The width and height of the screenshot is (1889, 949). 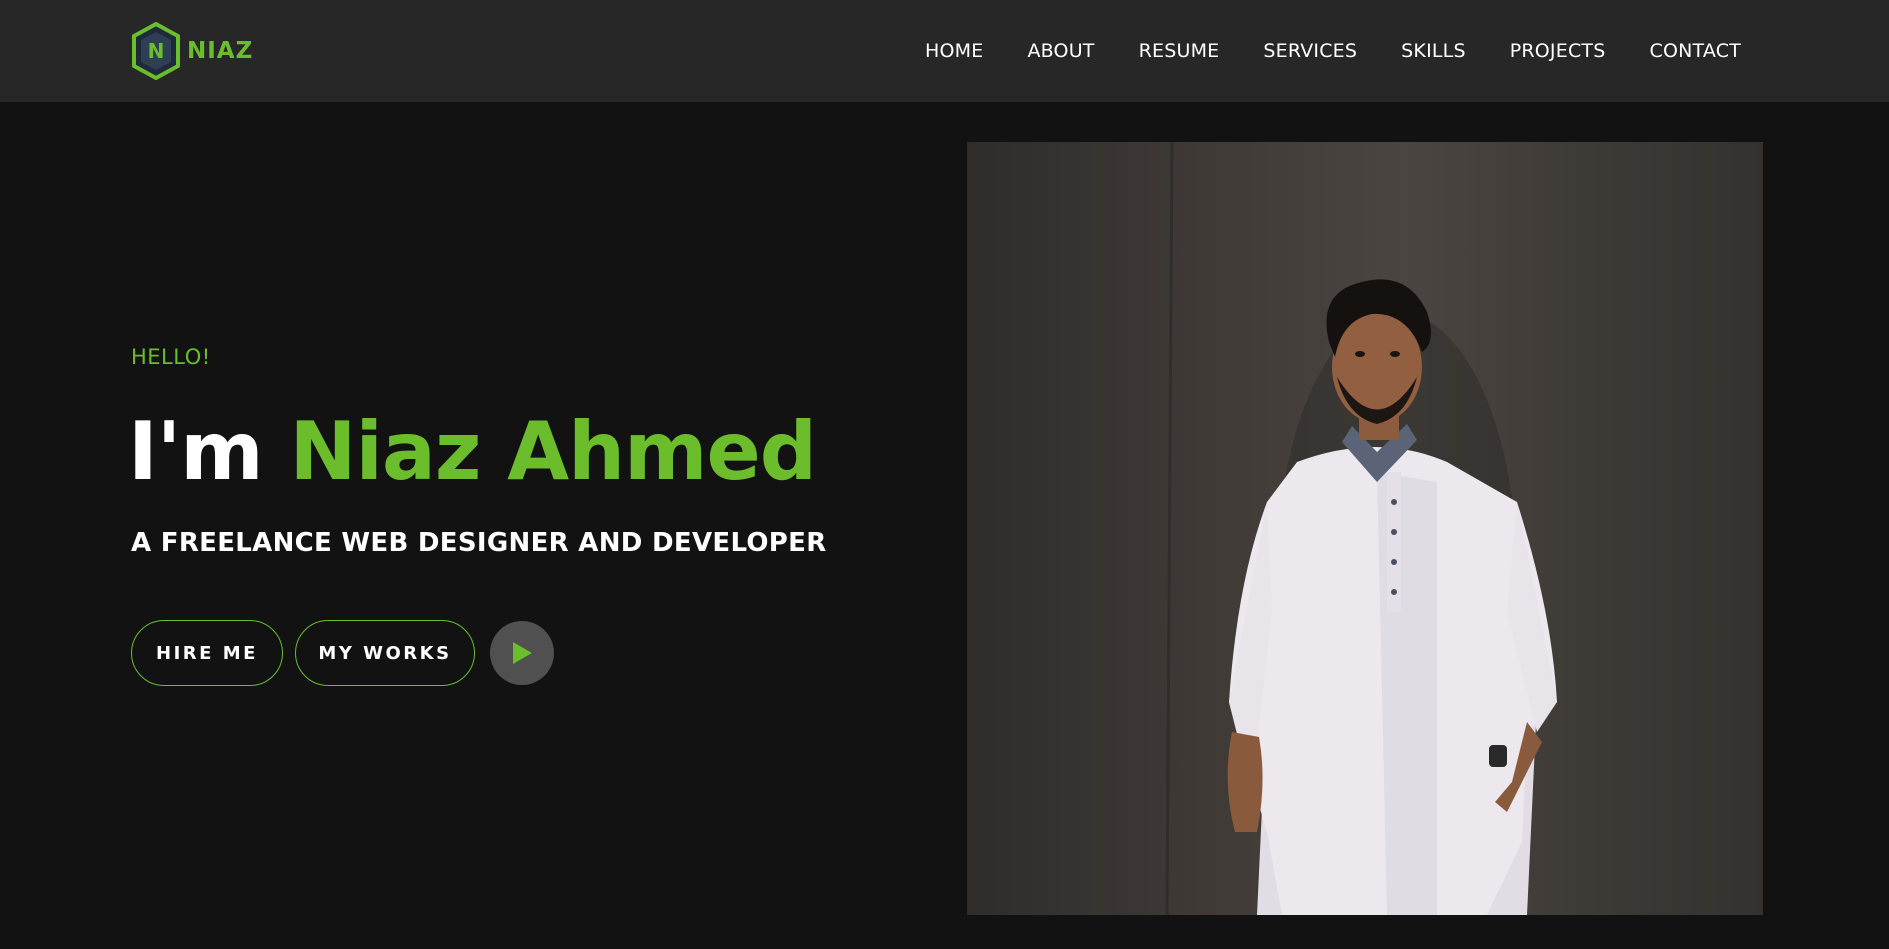 I want to click on brand-name: NIAZ, so click(x=220, y=51).